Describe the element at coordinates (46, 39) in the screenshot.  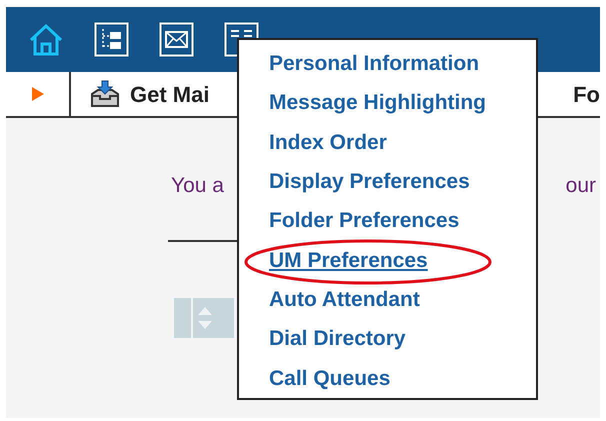
I see `home-icon` at that location.